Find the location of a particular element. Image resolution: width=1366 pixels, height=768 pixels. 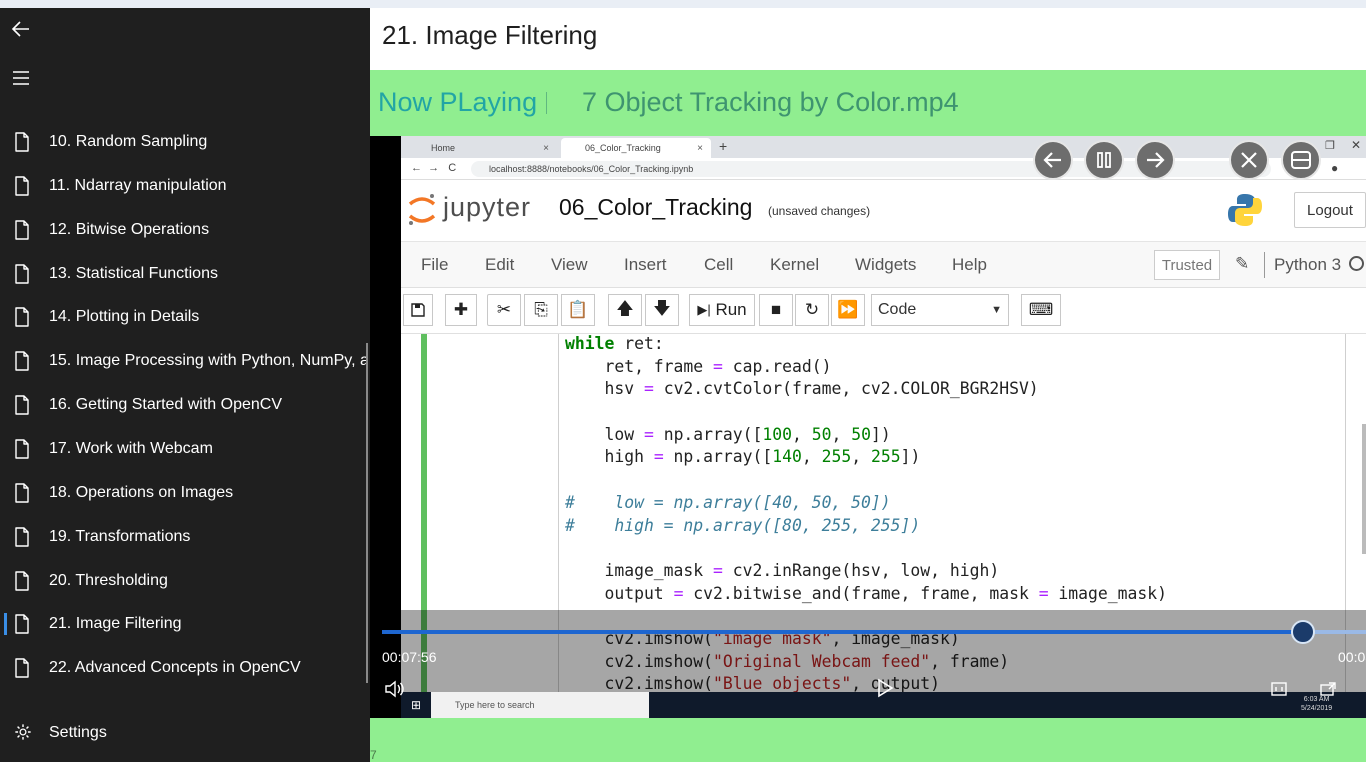

mini-player-icon is located at coordinates (1301, 160).